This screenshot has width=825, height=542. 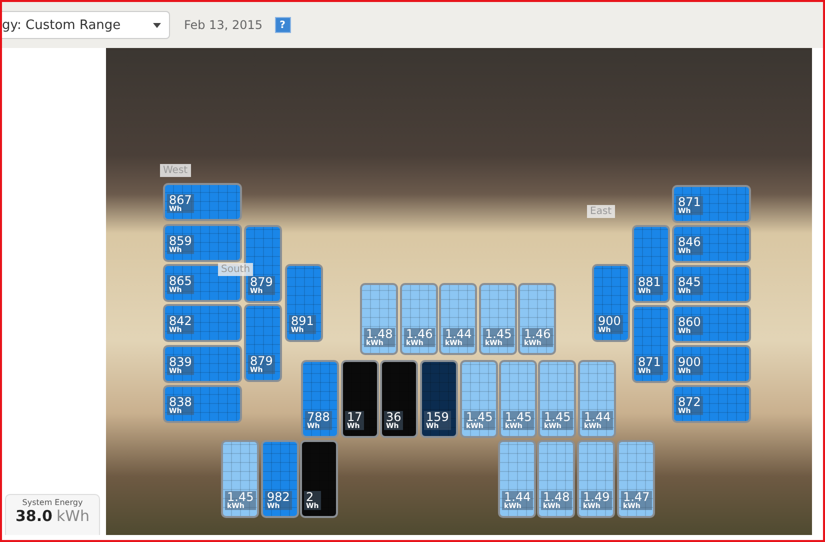 I want to click on help-icon: ?, so click(x=282, y=25).